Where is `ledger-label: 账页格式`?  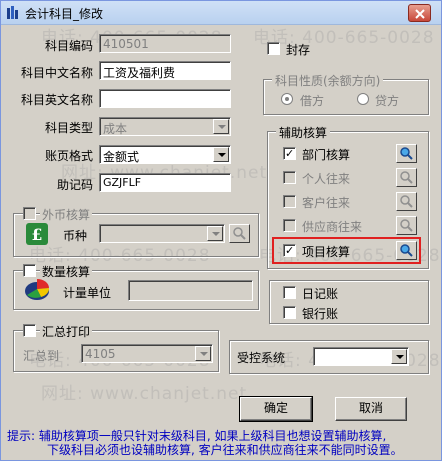 ledger-label: 账页格式 is located at coordinates (68, 156).